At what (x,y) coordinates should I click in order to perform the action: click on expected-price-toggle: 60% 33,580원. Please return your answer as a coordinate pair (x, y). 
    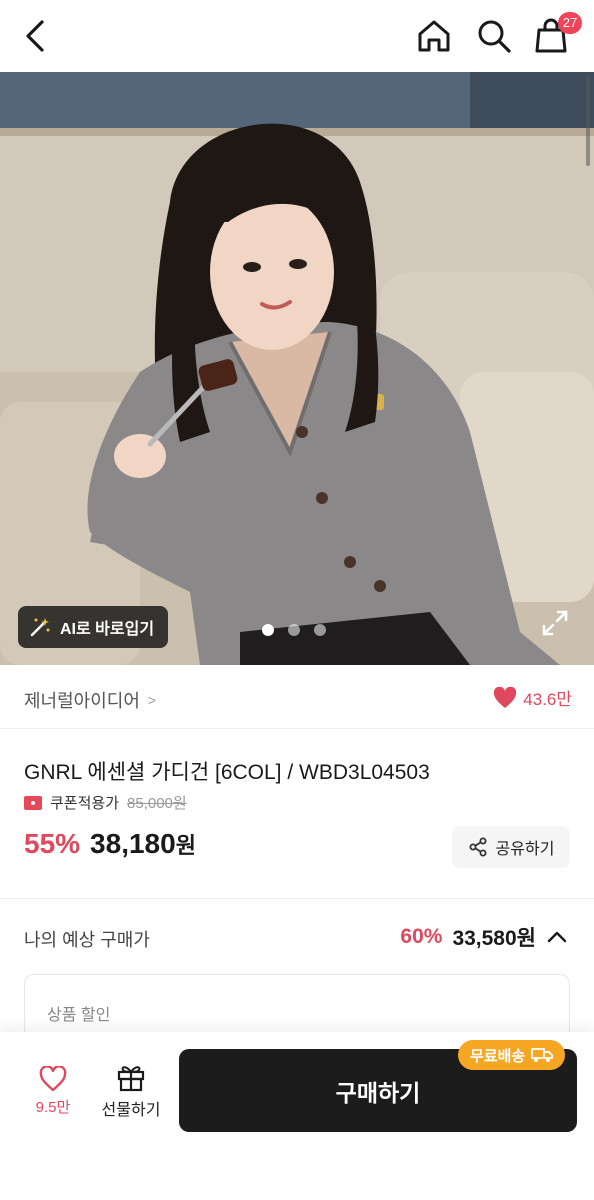
    Looking at the image, I should click on (484, 937).